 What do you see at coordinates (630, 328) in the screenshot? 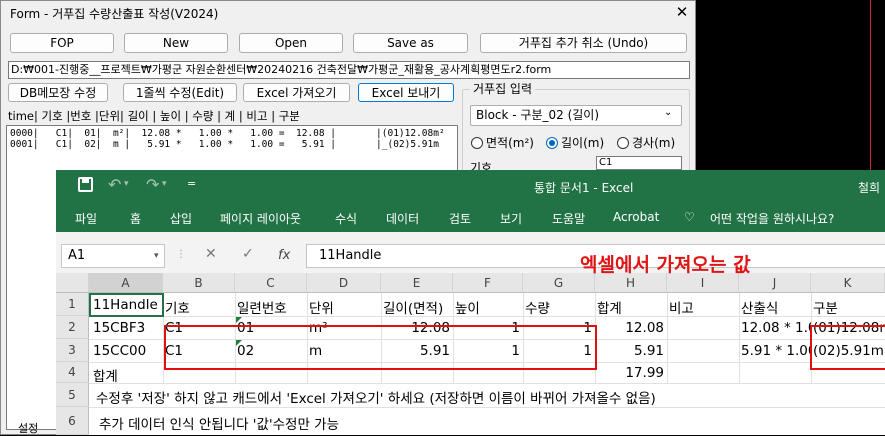
I see `cell: 12.08` at bounding box center [630, 328].